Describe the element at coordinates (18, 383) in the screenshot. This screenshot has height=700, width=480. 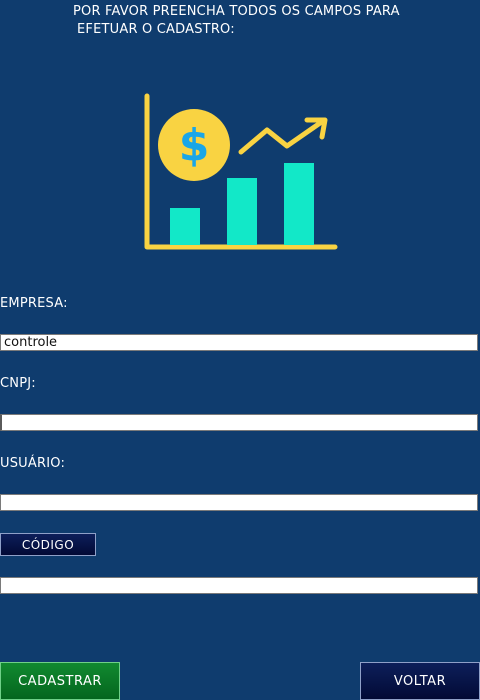
I see `cnpj-label: CNPJ:` at that location.